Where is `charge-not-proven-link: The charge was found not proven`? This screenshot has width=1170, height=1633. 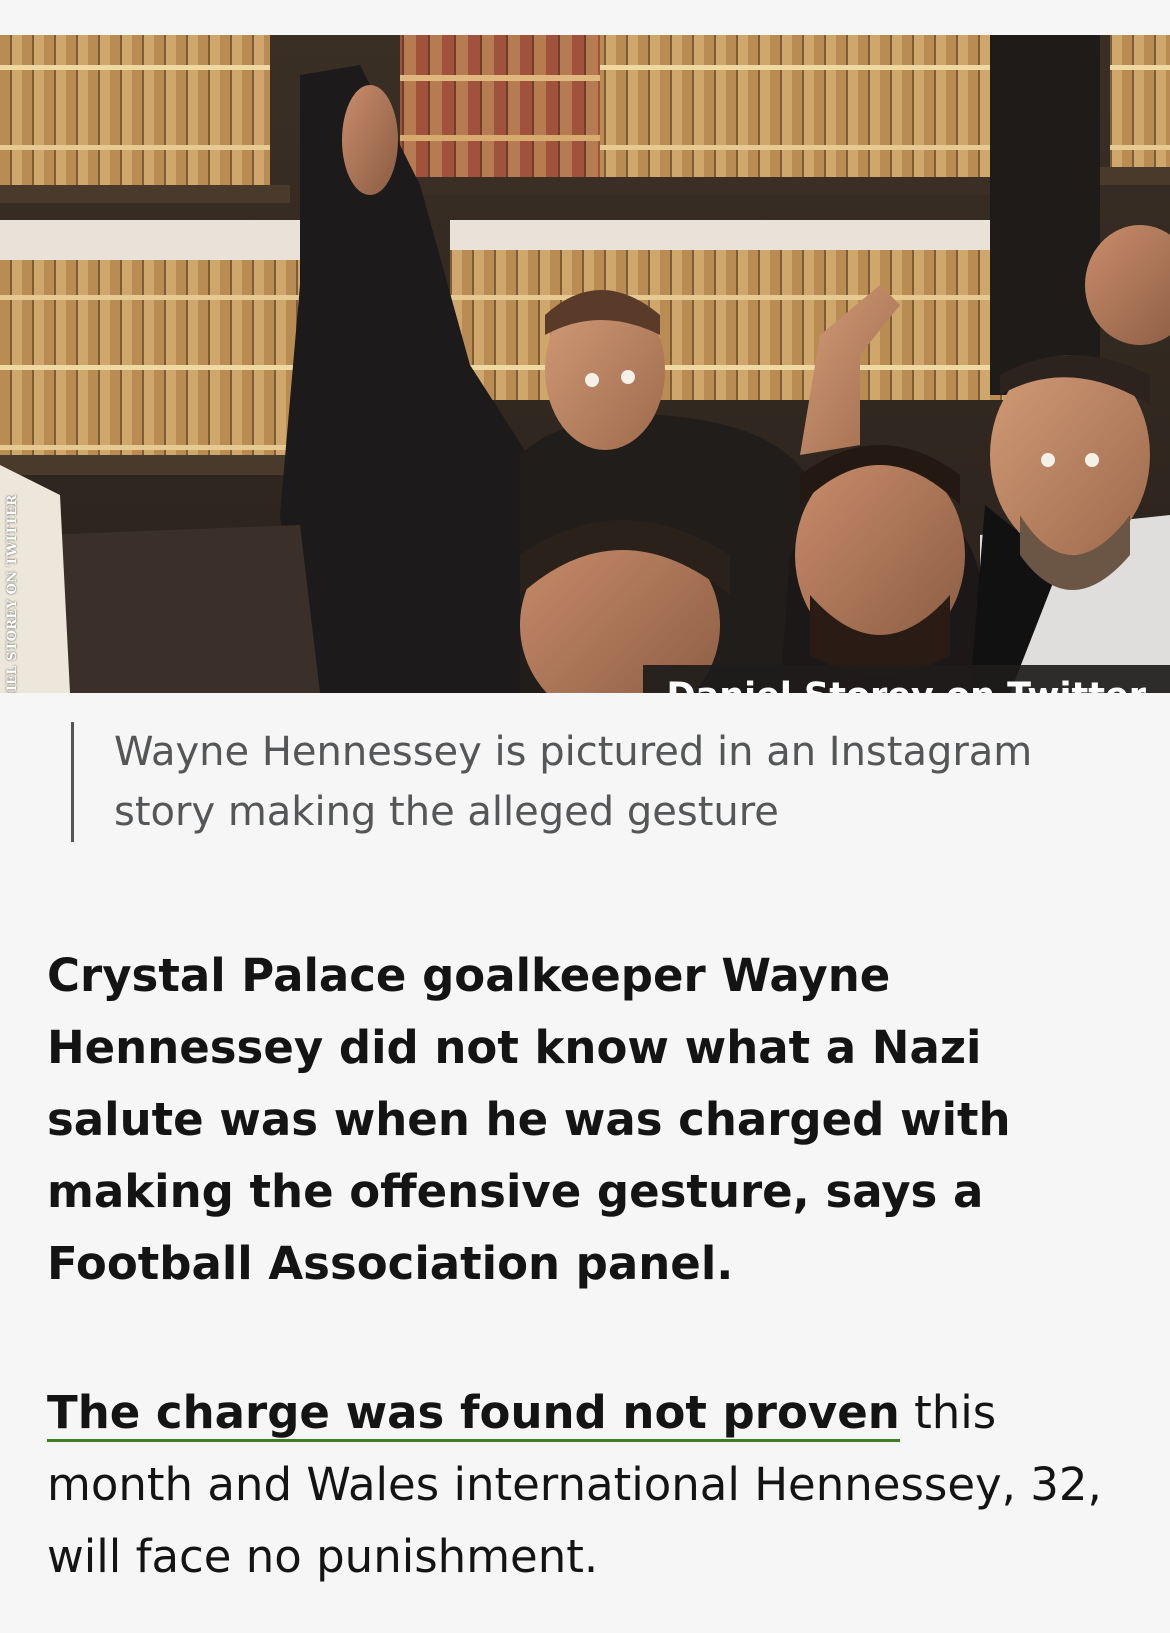
charge-not-proven-link: The charge was found not proven is located at coordinates (473, 1414).